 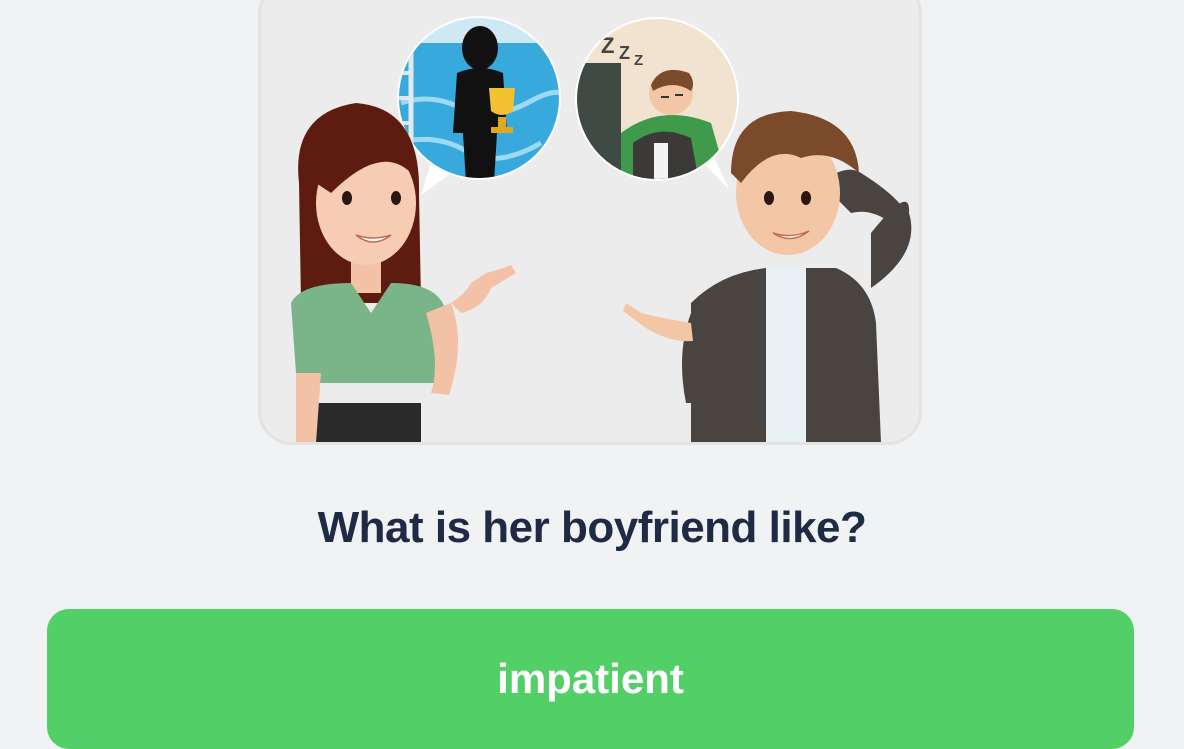 What do you see at coordinates (479, 105) in the screenshot?
I see `thought-bubble-winner` at bounding box center [479, 105].